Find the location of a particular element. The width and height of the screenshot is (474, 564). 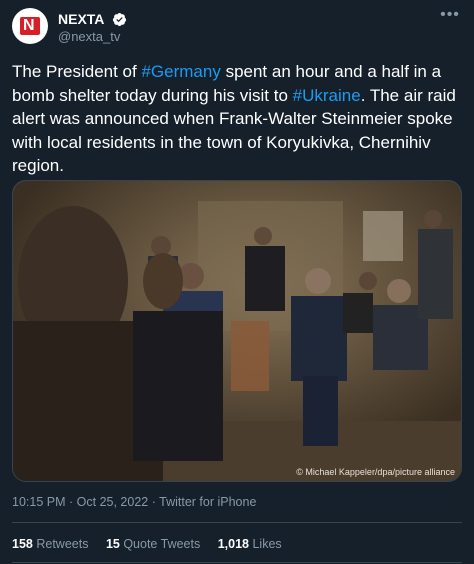

likes-label: Likes is located at coordinates (267, 544).